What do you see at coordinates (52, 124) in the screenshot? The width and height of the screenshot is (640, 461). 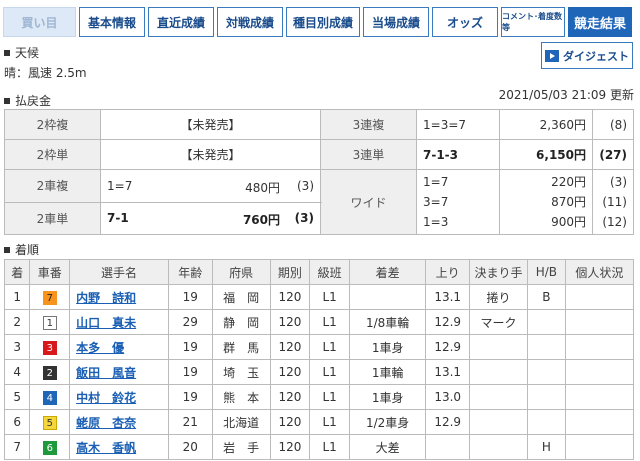 I see `bet-type-label: 2枠複` at bounding box center [52, 124].